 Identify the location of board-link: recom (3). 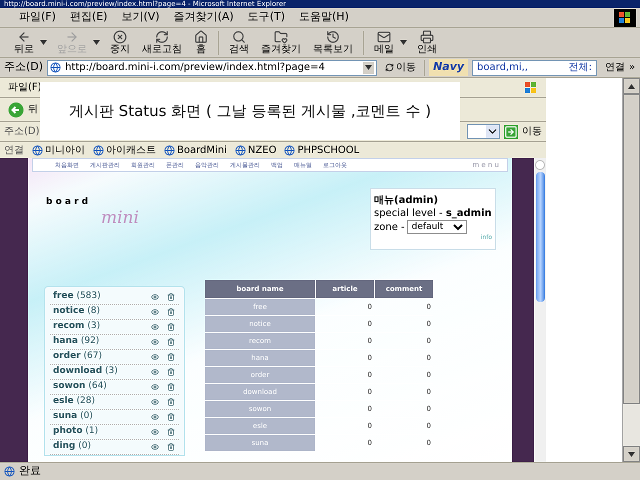
(76, 327).